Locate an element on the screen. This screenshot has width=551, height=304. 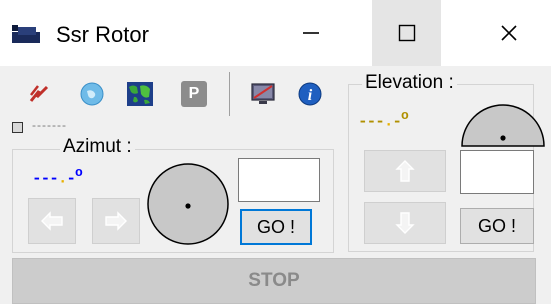
elevation-input is located at coordinates (497, 172).